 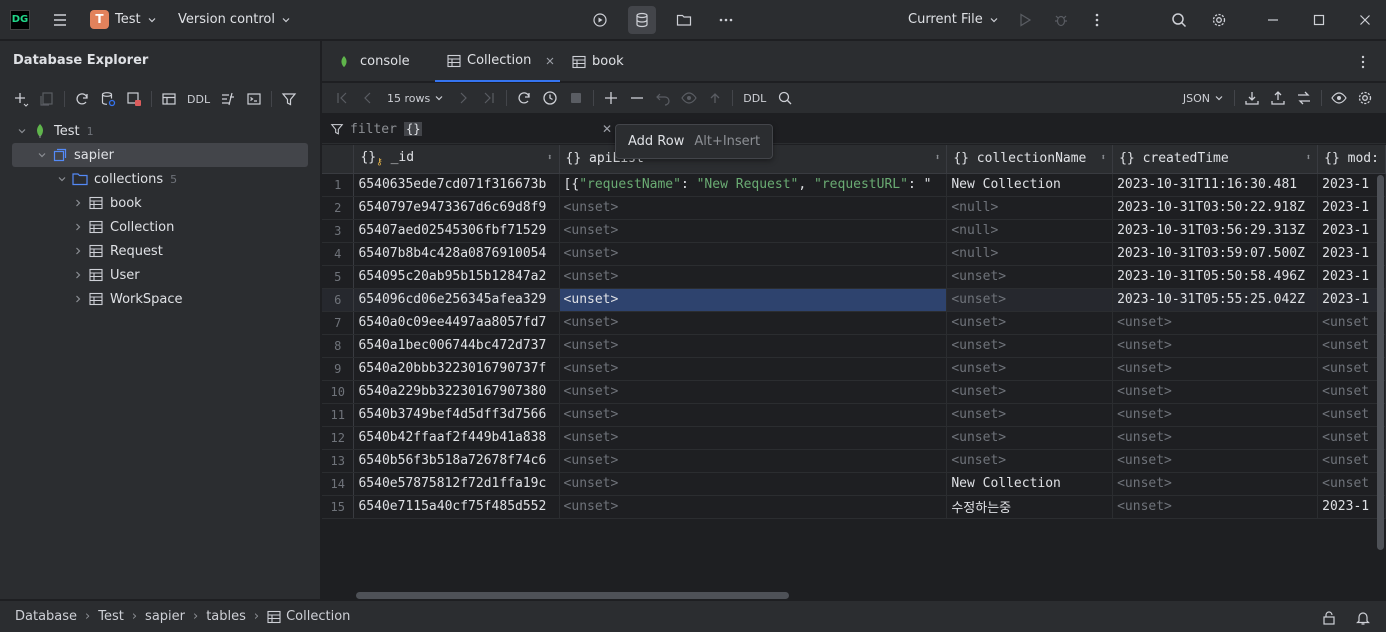 I want to click on revert-icon, so click(x=663, y=98).